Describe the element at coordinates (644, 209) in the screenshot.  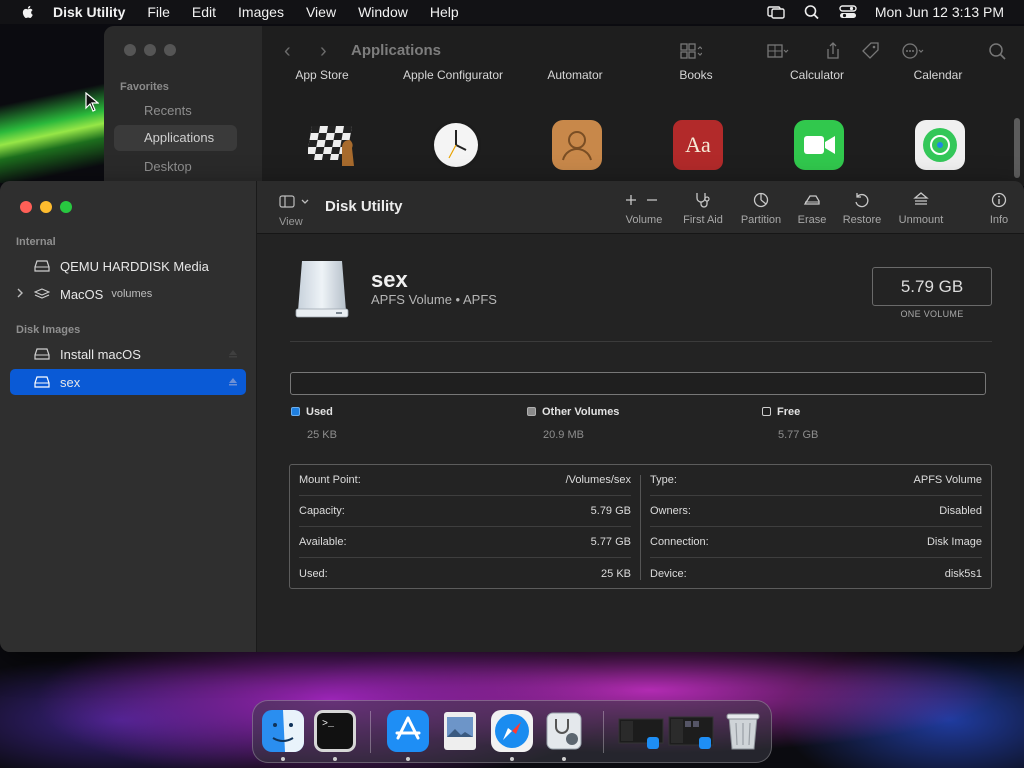
I see `volume-button: Volume` at that location.